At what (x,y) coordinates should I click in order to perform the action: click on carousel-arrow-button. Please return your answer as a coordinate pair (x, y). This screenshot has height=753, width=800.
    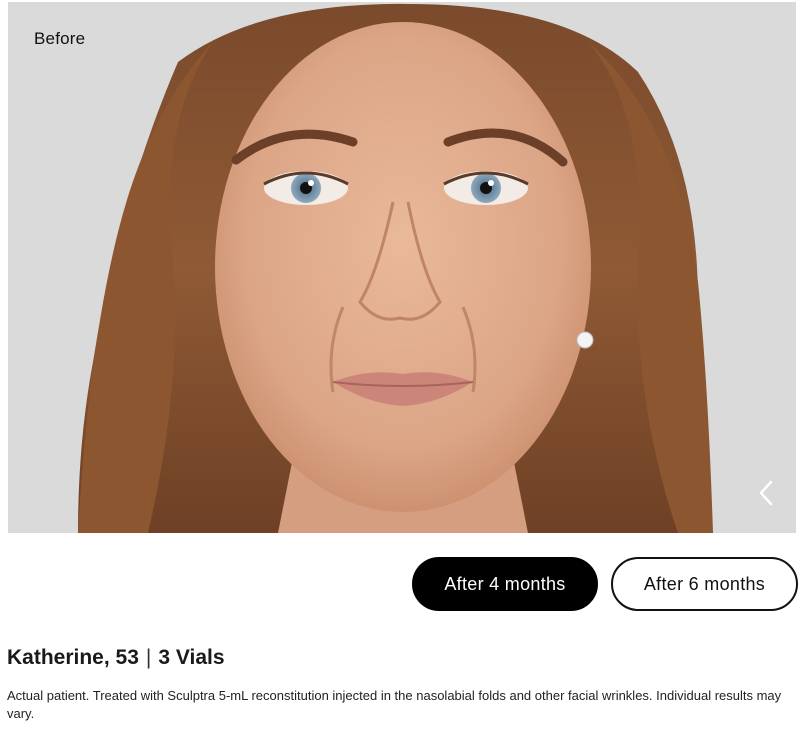
    Looking at the image, I should click on (770, 496).